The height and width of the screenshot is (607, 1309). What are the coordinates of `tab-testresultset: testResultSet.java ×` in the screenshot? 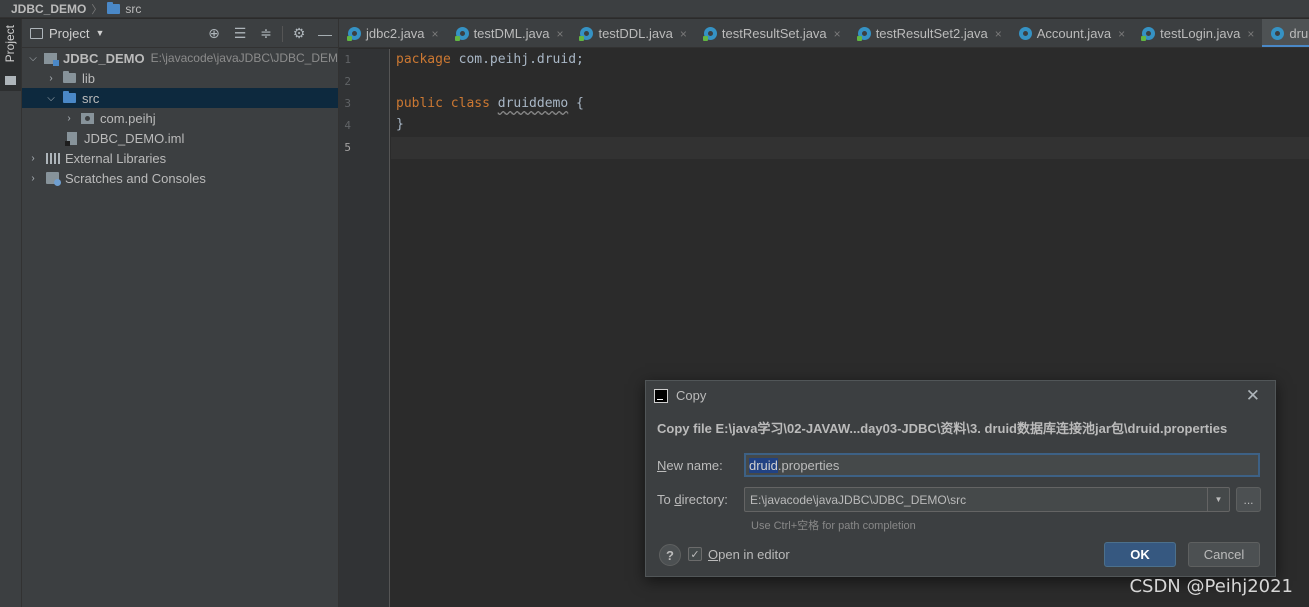 It's located at (772, 33).